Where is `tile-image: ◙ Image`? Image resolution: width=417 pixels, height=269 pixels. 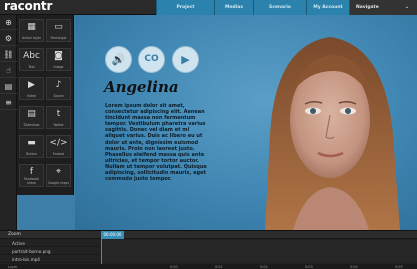
tile-image: ◙ Image is located at coordinates (58, 59).